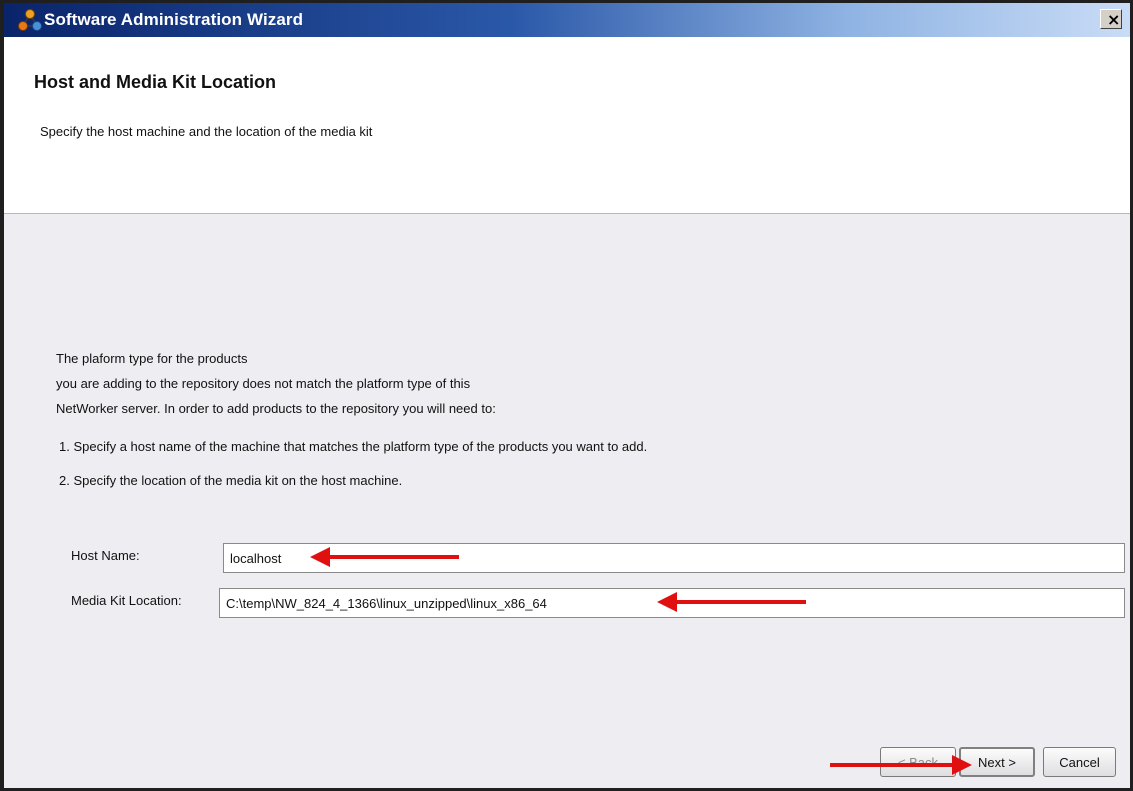 The width and height of the screenshot is (1133, 791). What do you see at coordinates (152, 358) in the screenshot?
I see `message-line-1: The plaform type for the products` at bounding box center [152, 358].